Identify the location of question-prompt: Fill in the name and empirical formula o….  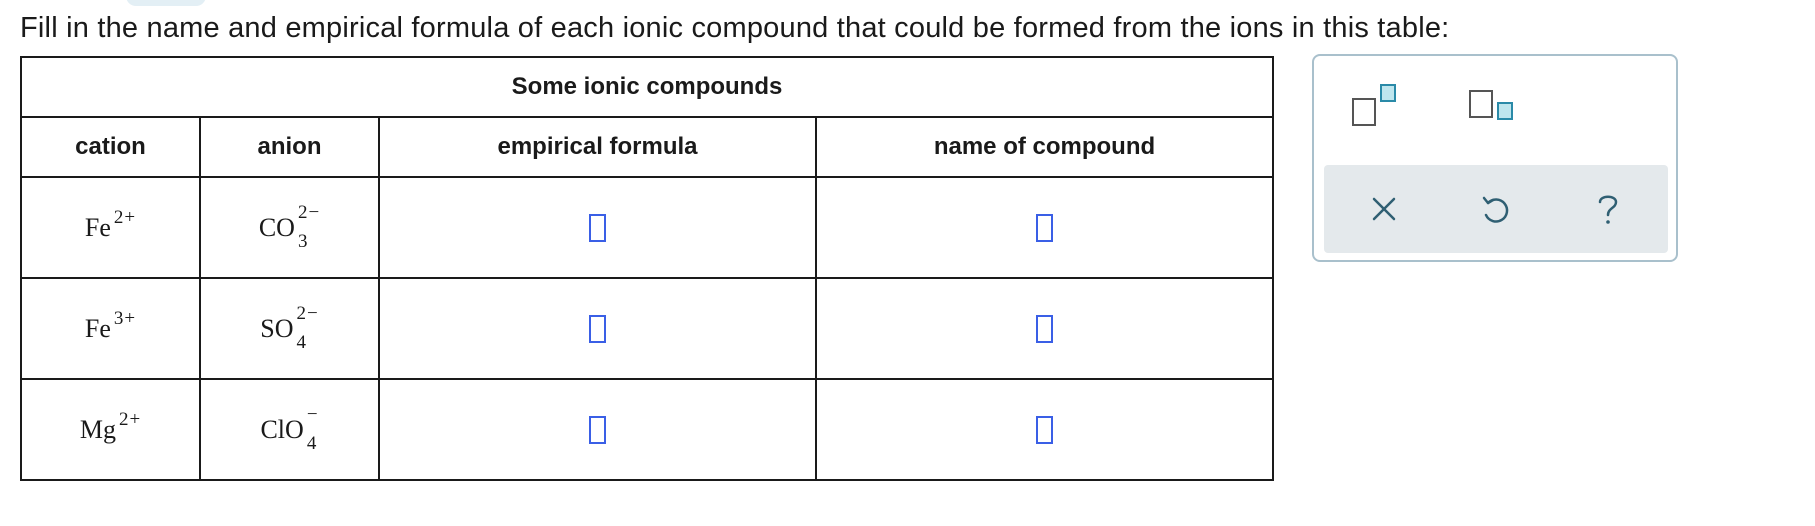
(735, 28).